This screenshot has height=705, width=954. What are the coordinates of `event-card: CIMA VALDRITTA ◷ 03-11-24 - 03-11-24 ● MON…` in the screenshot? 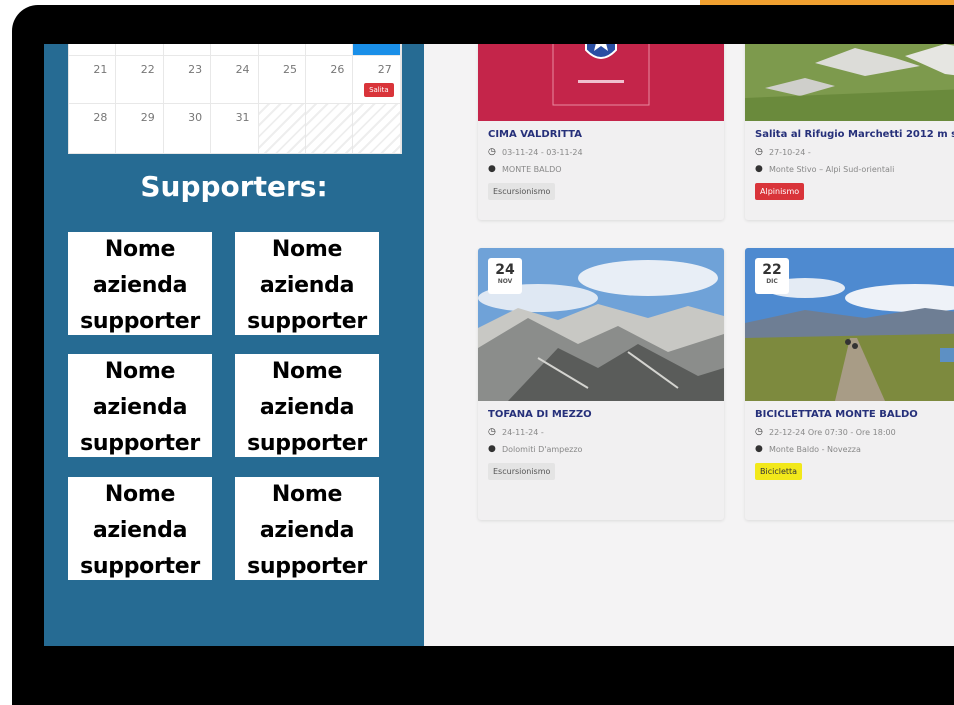 It's located at (601, 132).